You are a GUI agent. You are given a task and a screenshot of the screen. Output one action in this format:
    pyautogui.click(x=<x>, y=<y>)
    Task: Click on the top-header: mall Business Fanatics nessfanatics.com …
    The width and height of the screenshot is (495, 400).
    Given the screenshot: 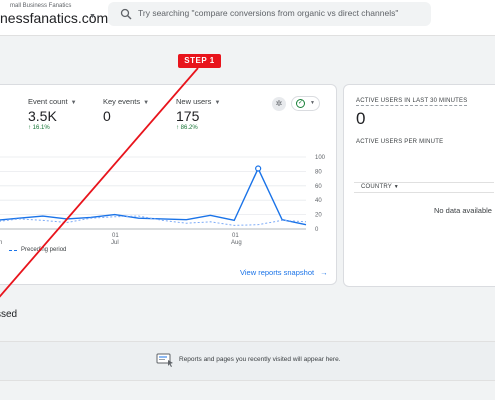 What is the action you would take?
    pyautogui.click(x=247, y=18)
    